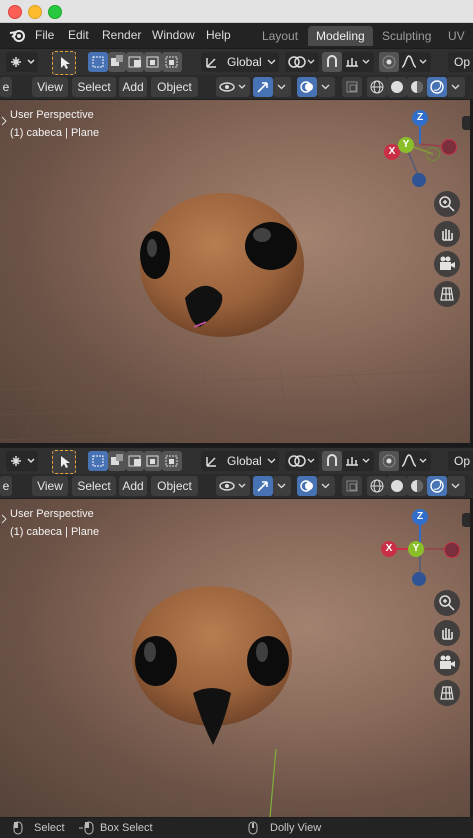 Image resolution: width=473 pixels, height=838 pixels. Describe the element at coordinates (15, 12) in the screenshot. I see `close-window-button` at that location.